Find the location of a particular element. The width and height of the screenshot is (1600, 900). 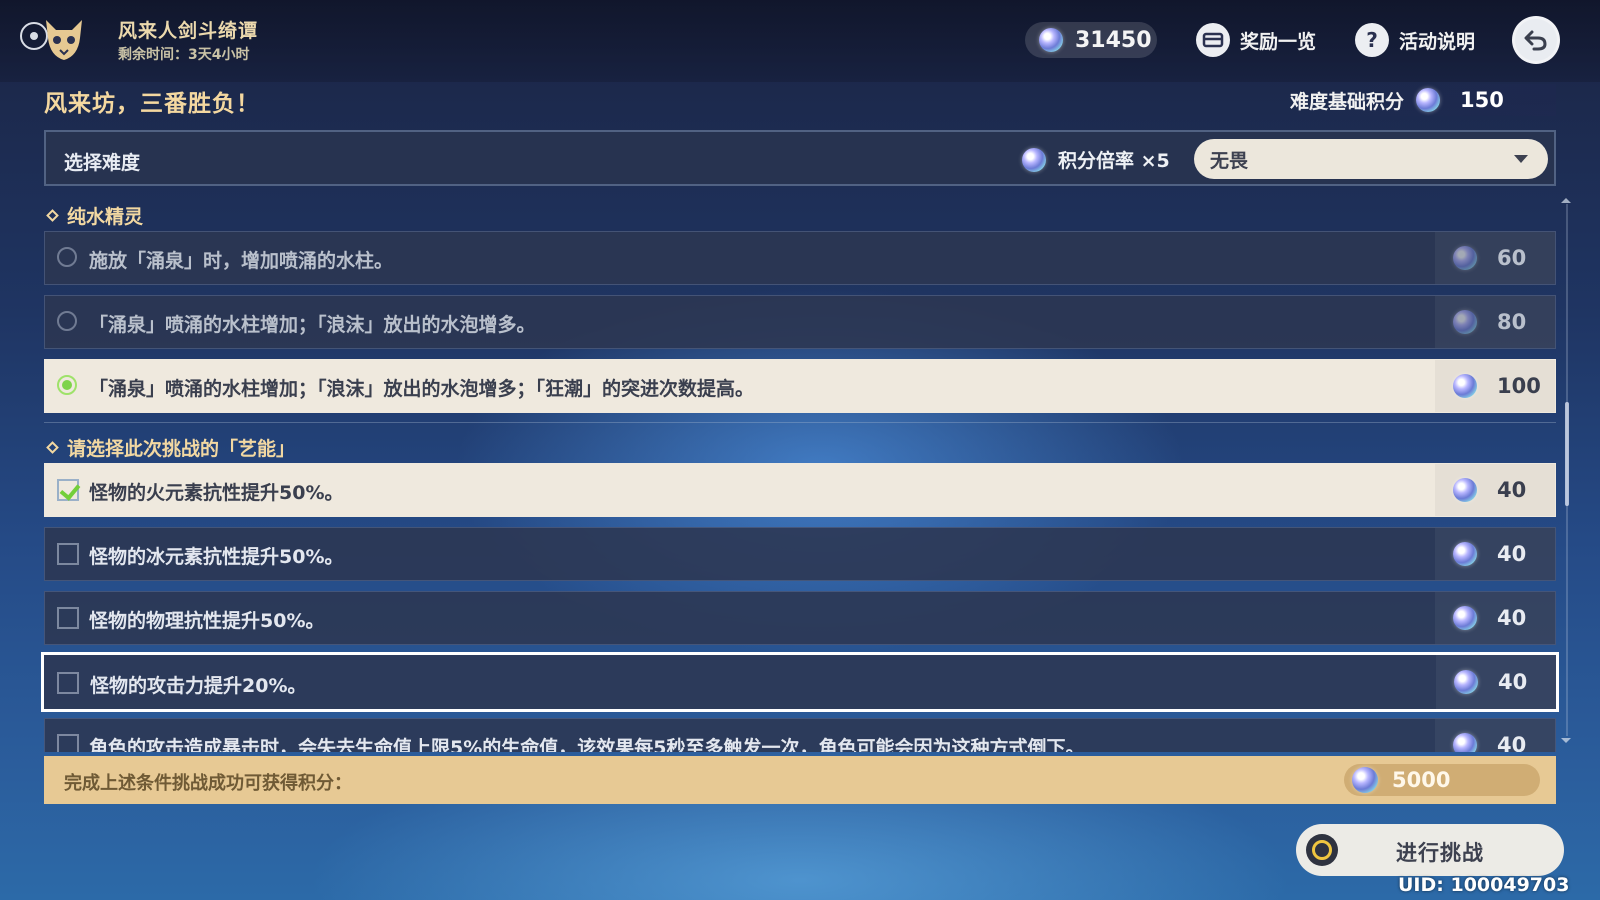

option-points-value: 60 is located at coordinates (1512, 258).